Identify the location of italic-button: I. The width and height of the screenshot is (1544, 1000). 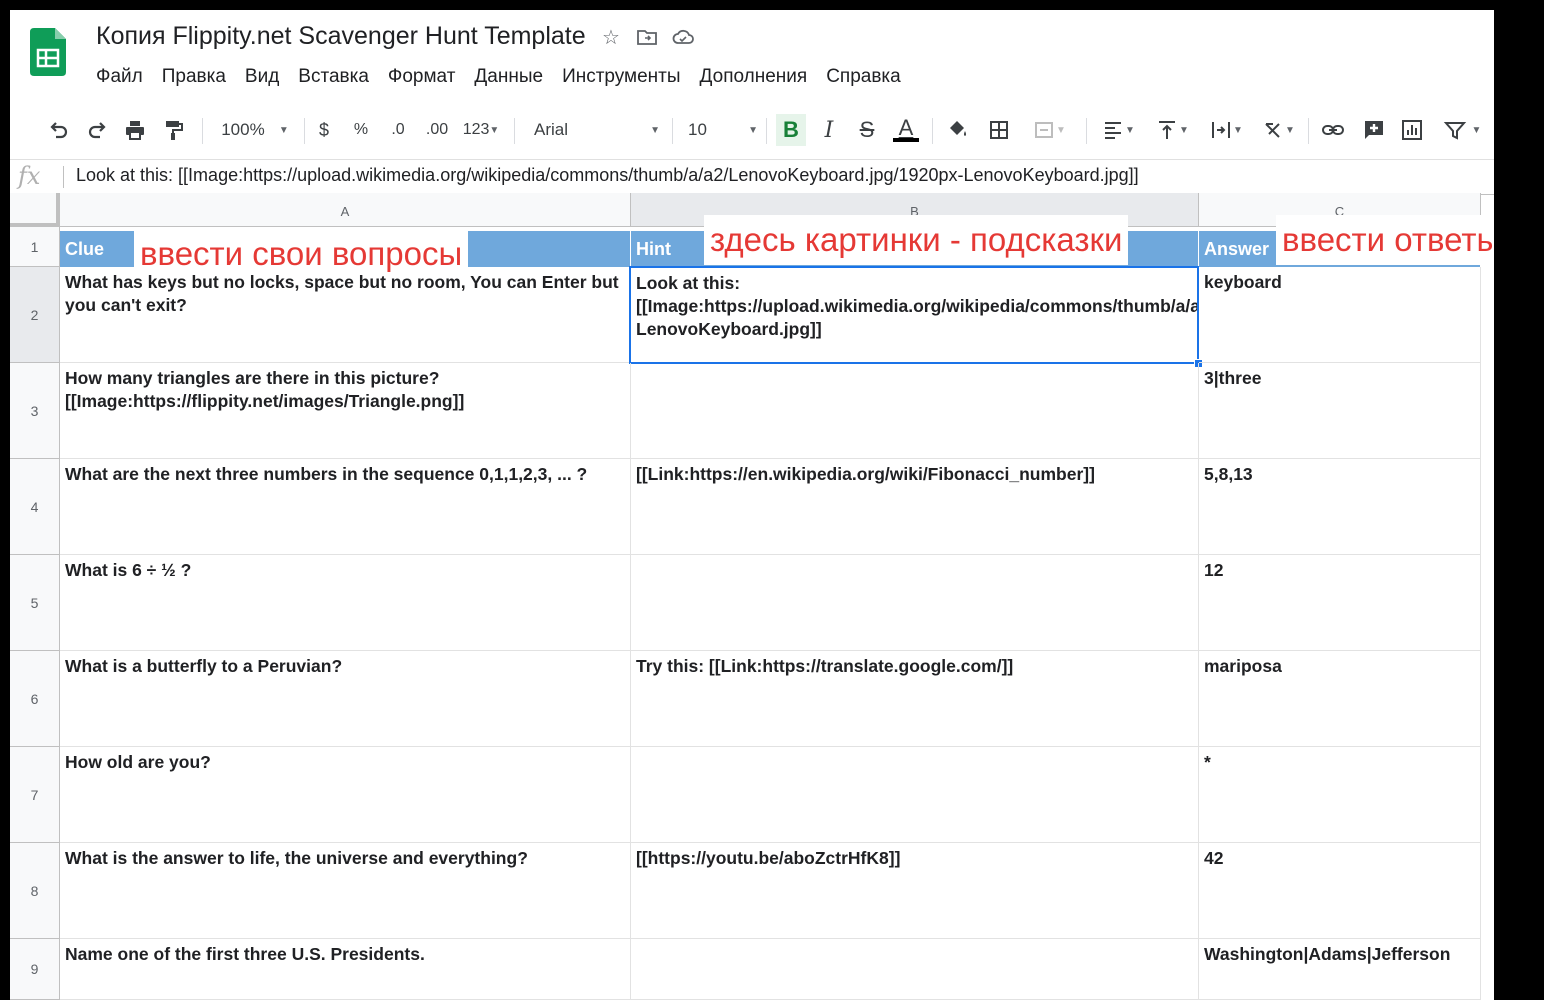
(829, 130).